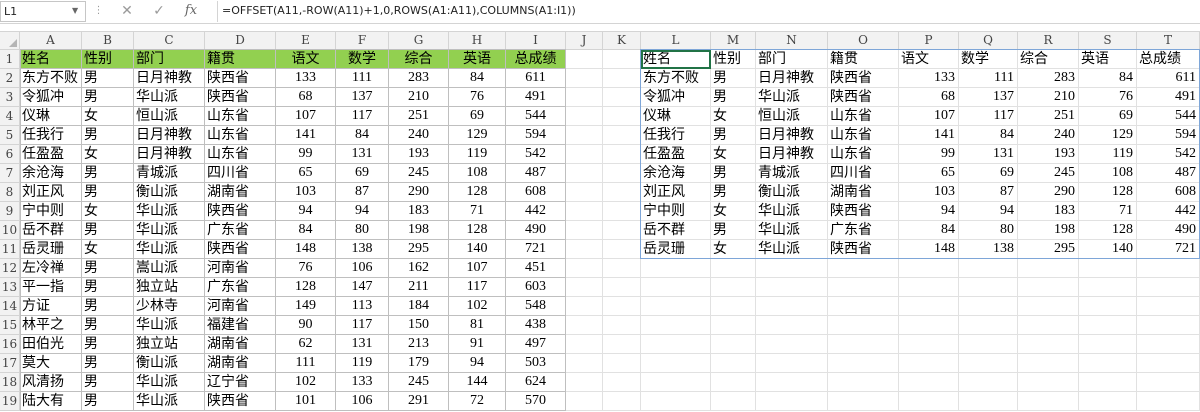 This screenshot has width=1200, height=412. Describe the element at coordinates (477, 344) in the screenshot. I see `left-data-cell: 91` at that location.